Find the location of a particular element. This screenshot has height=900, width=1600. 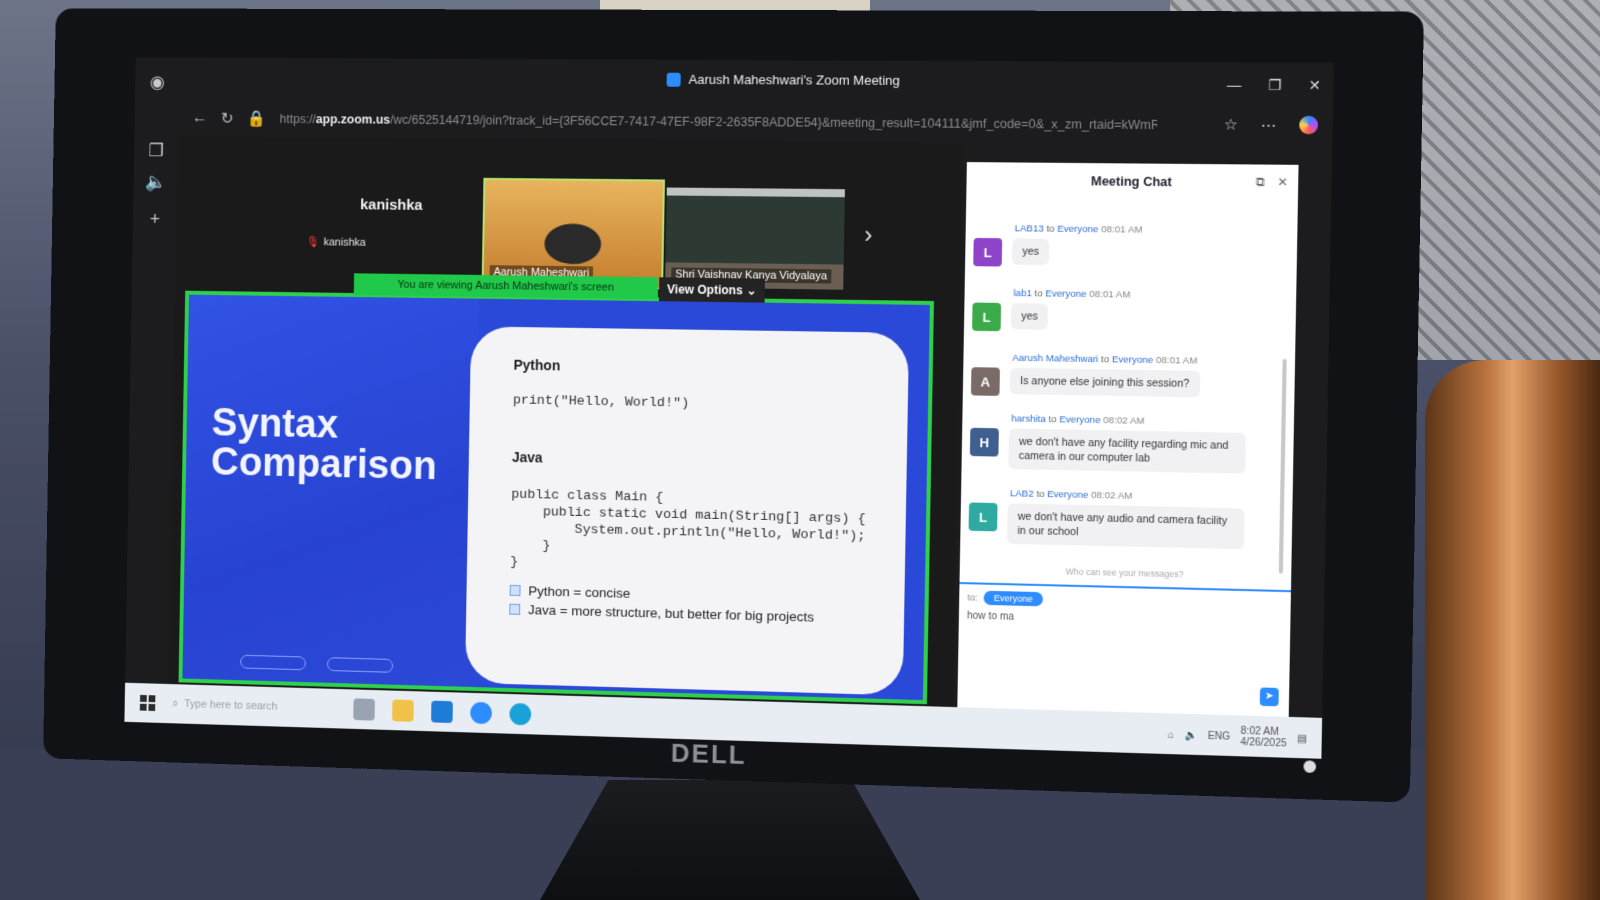

python-label: Python is located at coordinates (537, 365).